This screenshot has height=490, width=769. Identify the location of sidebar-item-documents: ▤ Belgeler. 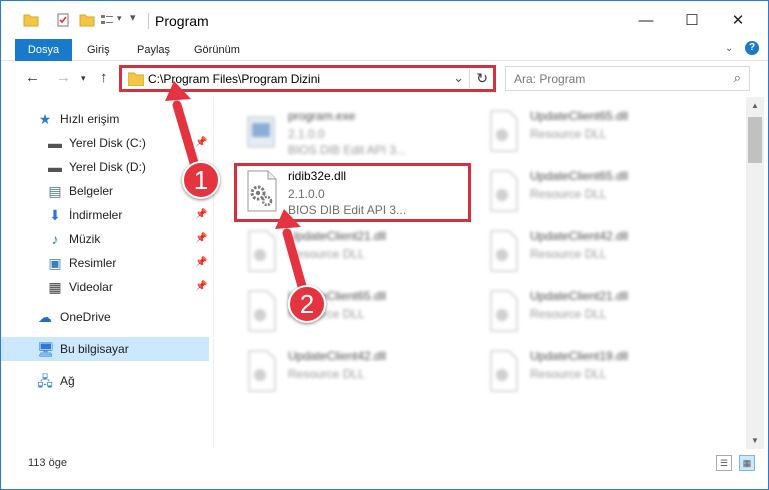
(105, 191).